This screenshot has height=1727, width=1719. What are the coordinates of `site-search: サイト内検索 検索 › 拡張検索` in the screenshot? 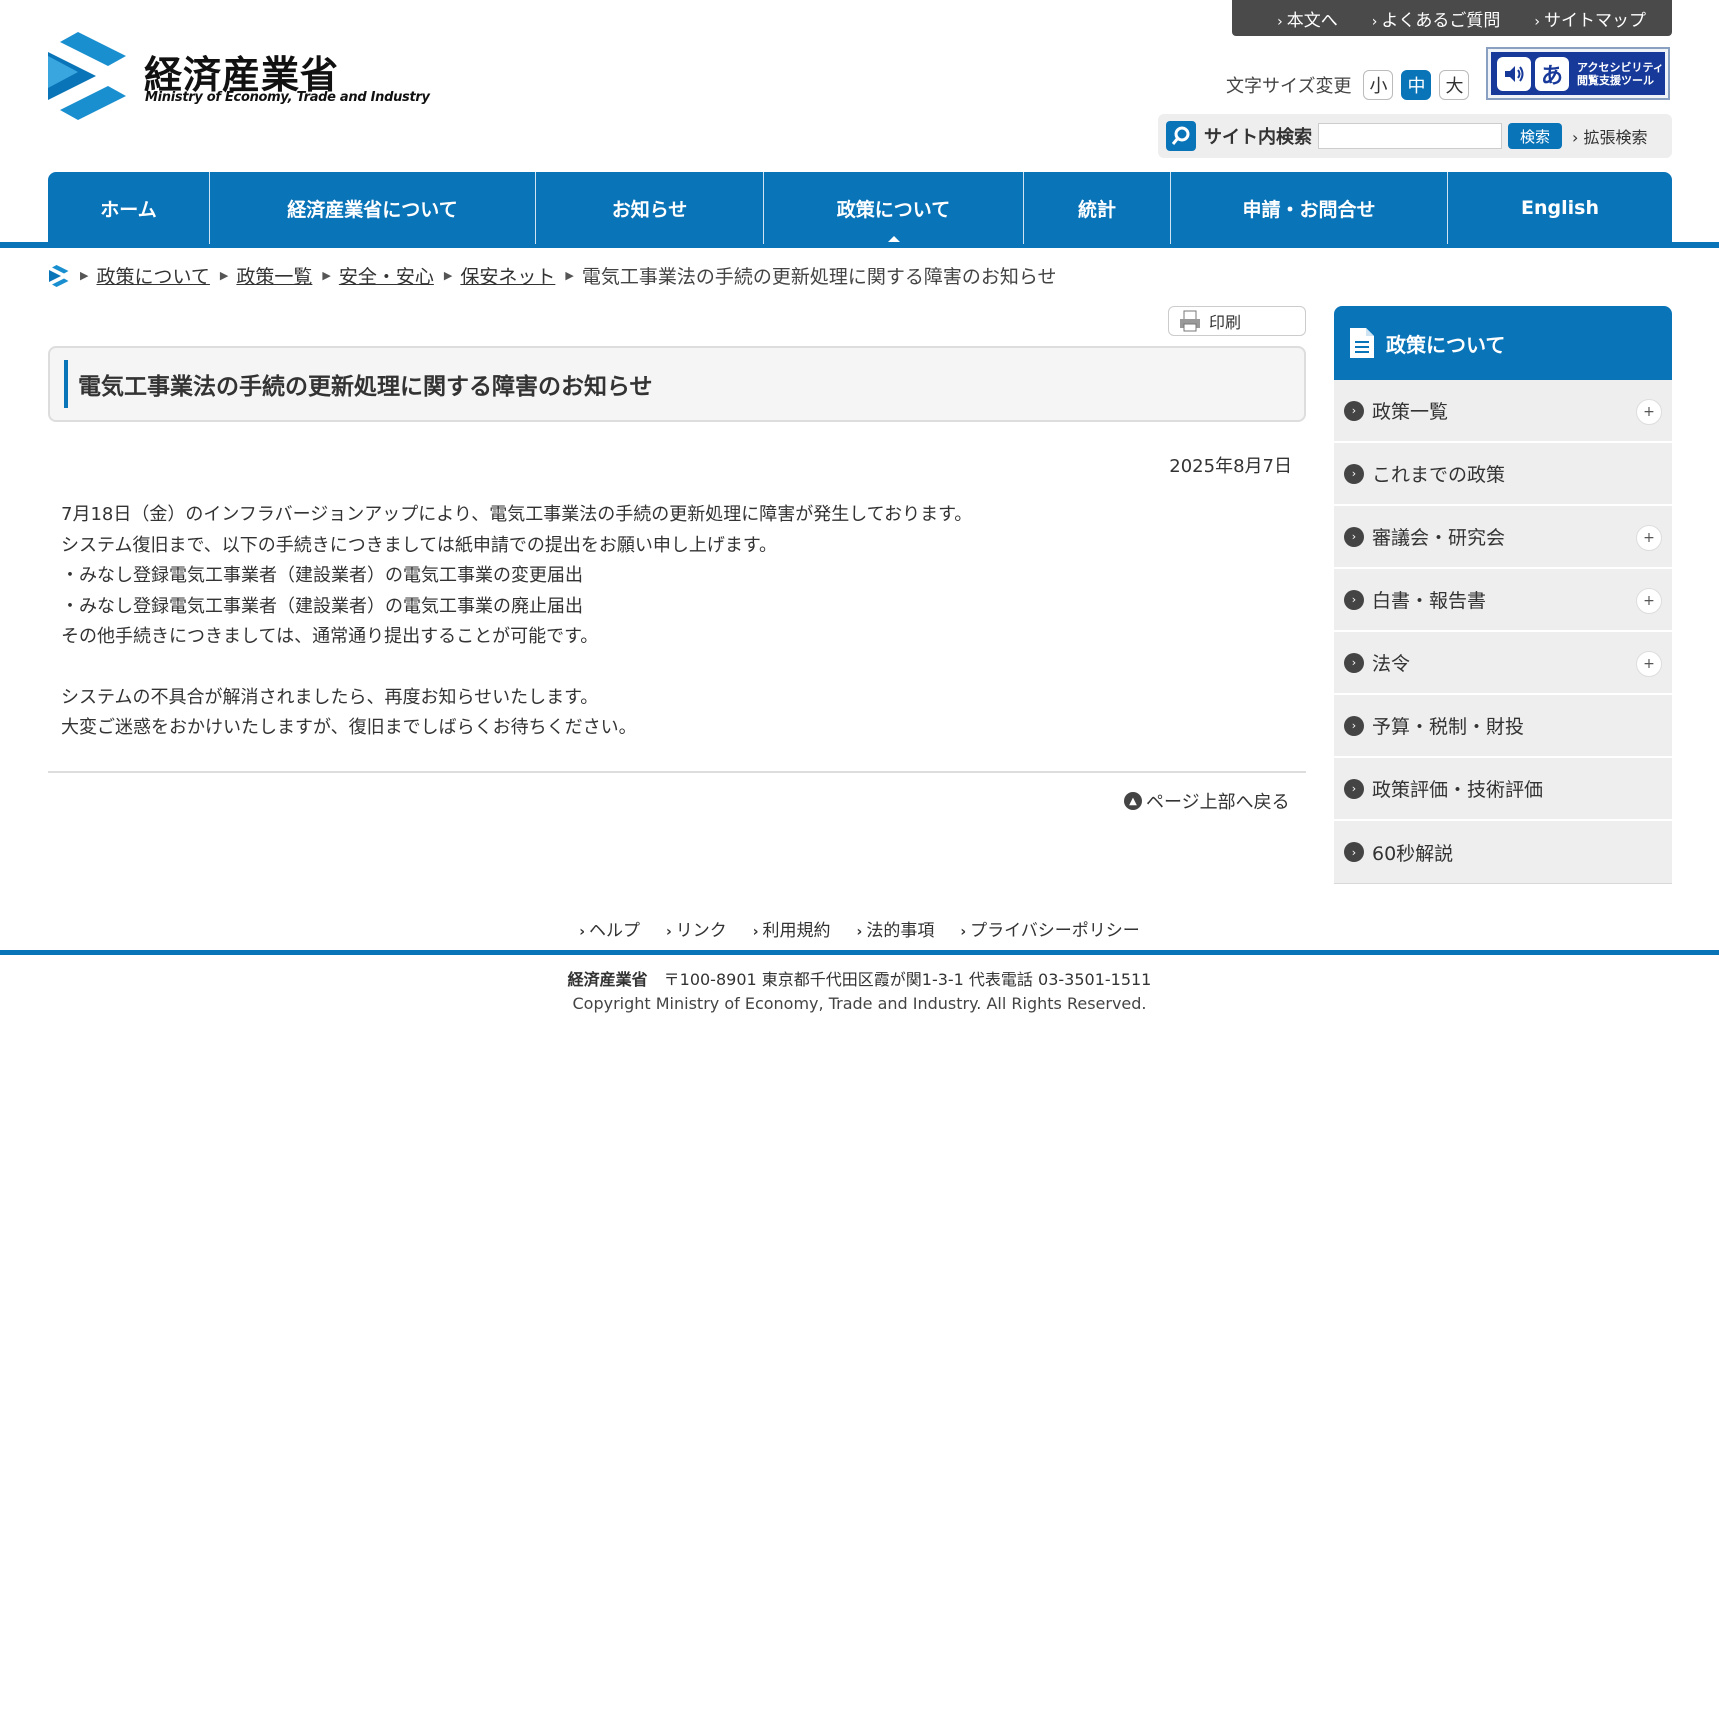 It's located at (1415, 136).